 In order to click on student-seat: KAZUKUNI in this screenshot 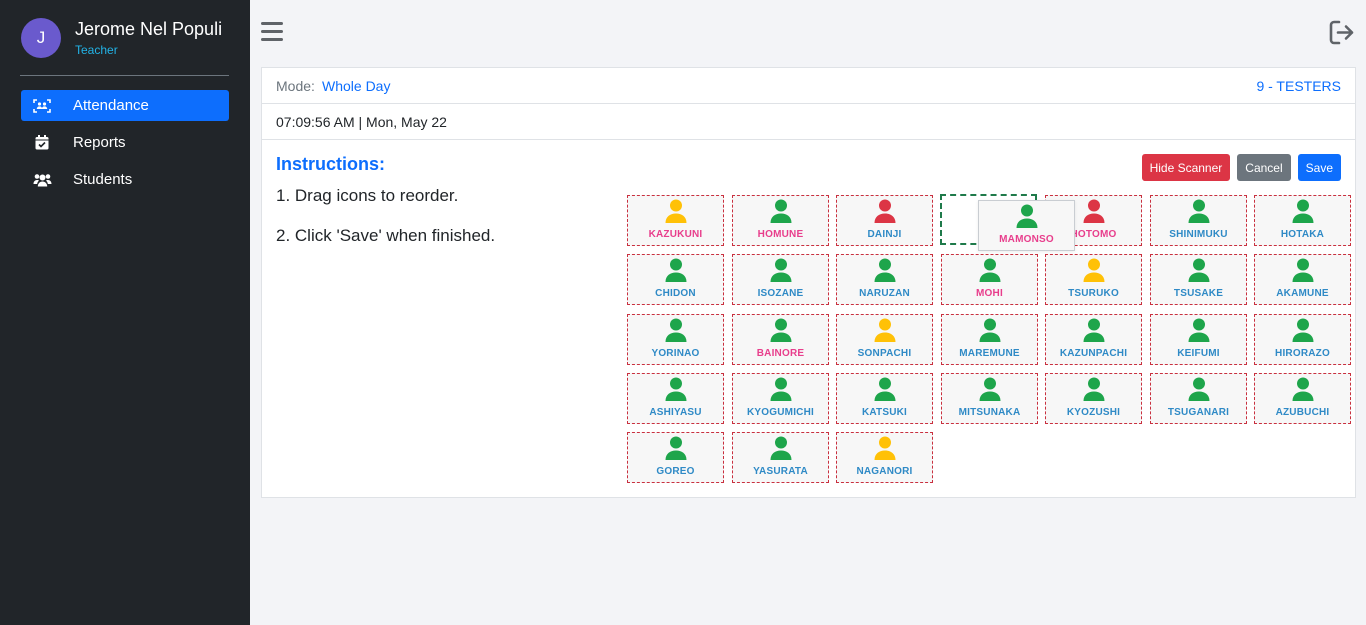, I will do `click(675, 220)`.